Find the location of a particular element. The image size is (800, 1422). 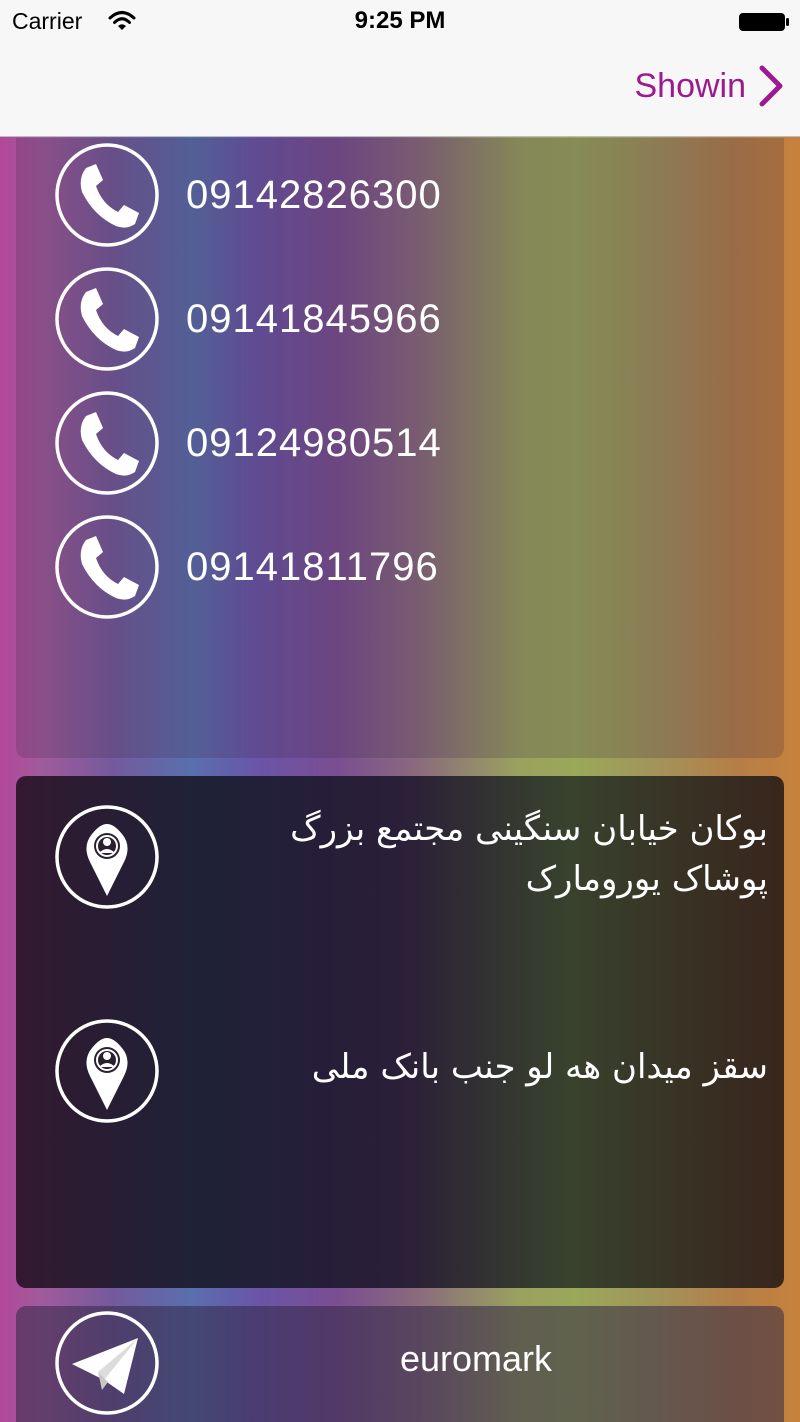

navigation-bar: Showin is located at coordinates (400, 90).